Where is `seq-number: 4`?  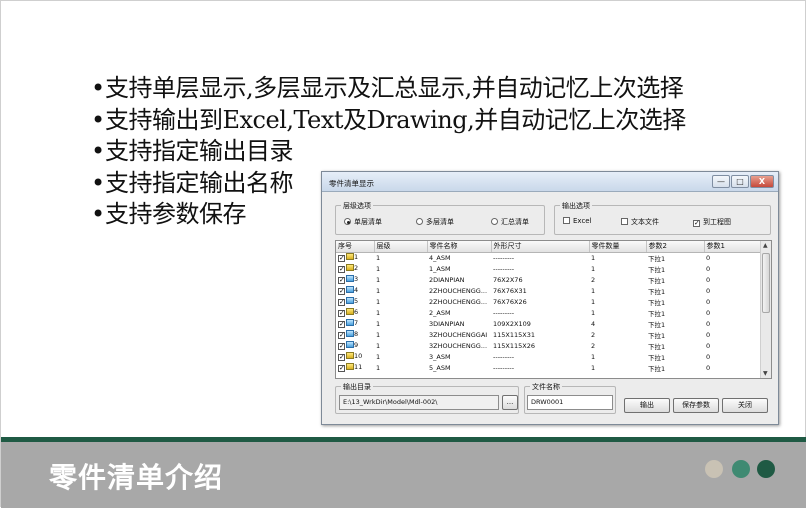 seq-number: 4 is located at coordinates (356, 290).